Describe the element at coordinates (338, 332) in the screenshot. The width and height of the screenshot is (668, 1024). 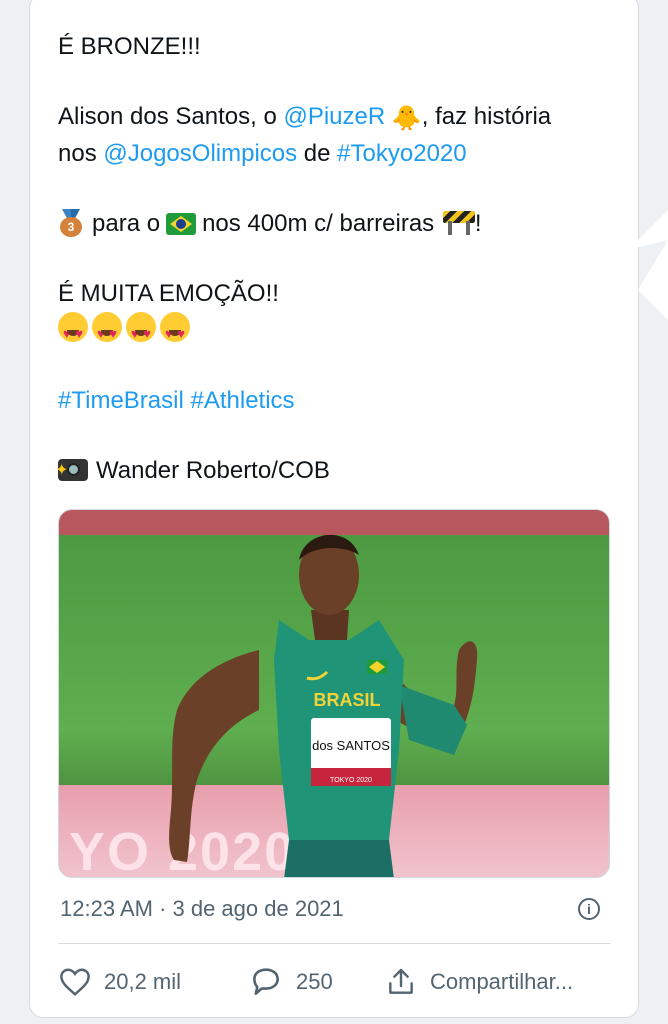
I see `heart-eyes-emojis` at that location.